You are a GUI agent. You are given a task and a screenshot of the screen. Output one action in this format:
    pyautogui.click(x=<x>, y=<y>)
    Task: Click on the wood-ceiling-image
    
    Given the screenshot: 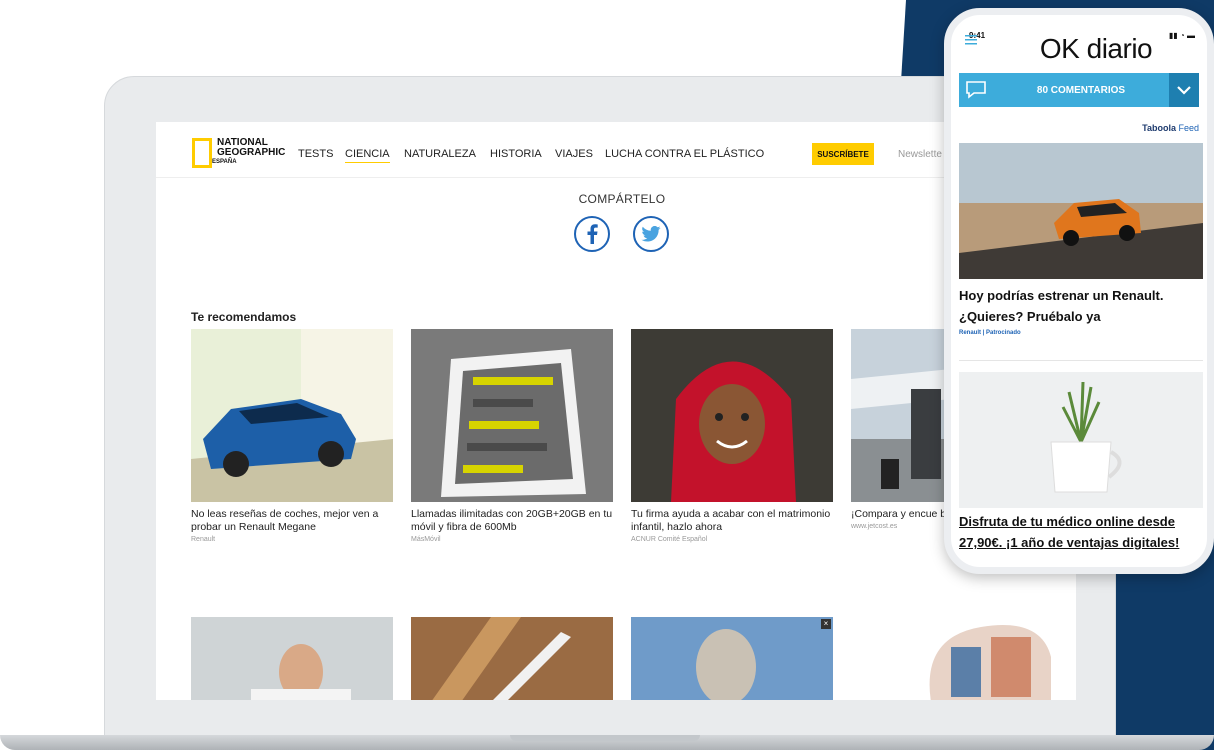 What is the action you would take?
    pyautogui.click(x=512, y=658)
    